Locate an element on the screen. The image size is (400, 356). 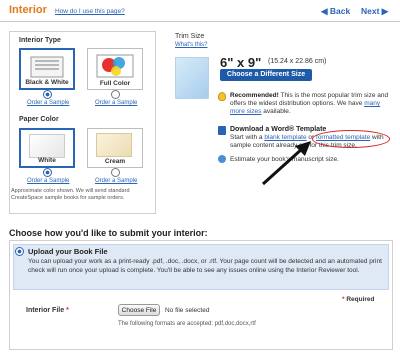
trim-book-icon is located at coordinates (192, 78).